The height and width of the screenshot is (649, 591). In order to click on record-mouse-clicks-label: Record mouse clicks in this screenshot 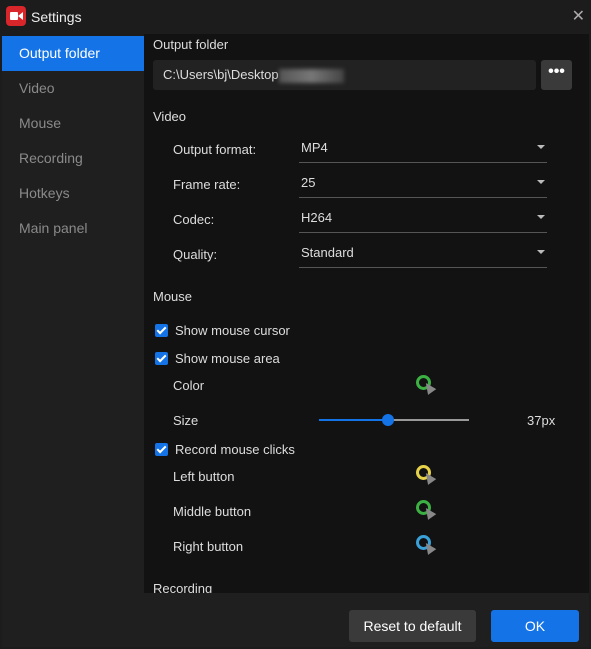, I will do `click(235, 449)`.